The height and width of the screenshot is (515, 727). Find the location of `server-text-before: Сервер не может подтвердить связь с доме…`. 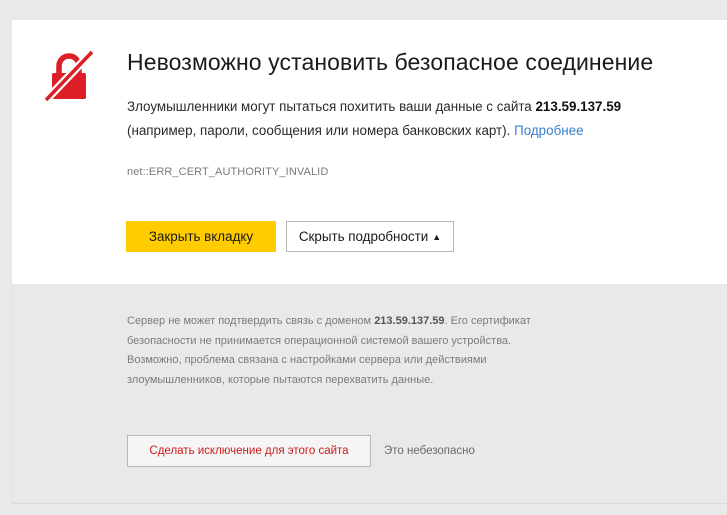

server-text-before: Сервер не может подтвердить связь с доме… is located at coordinates (251, 321).